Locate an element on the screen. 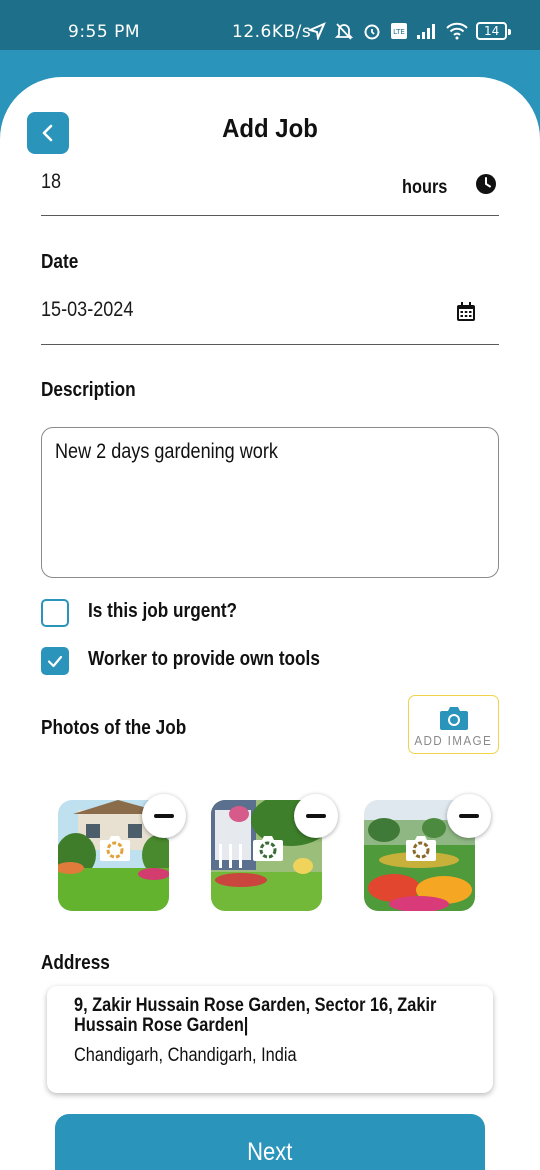  remove-photo-1-button is located at coordinates (164, 816).